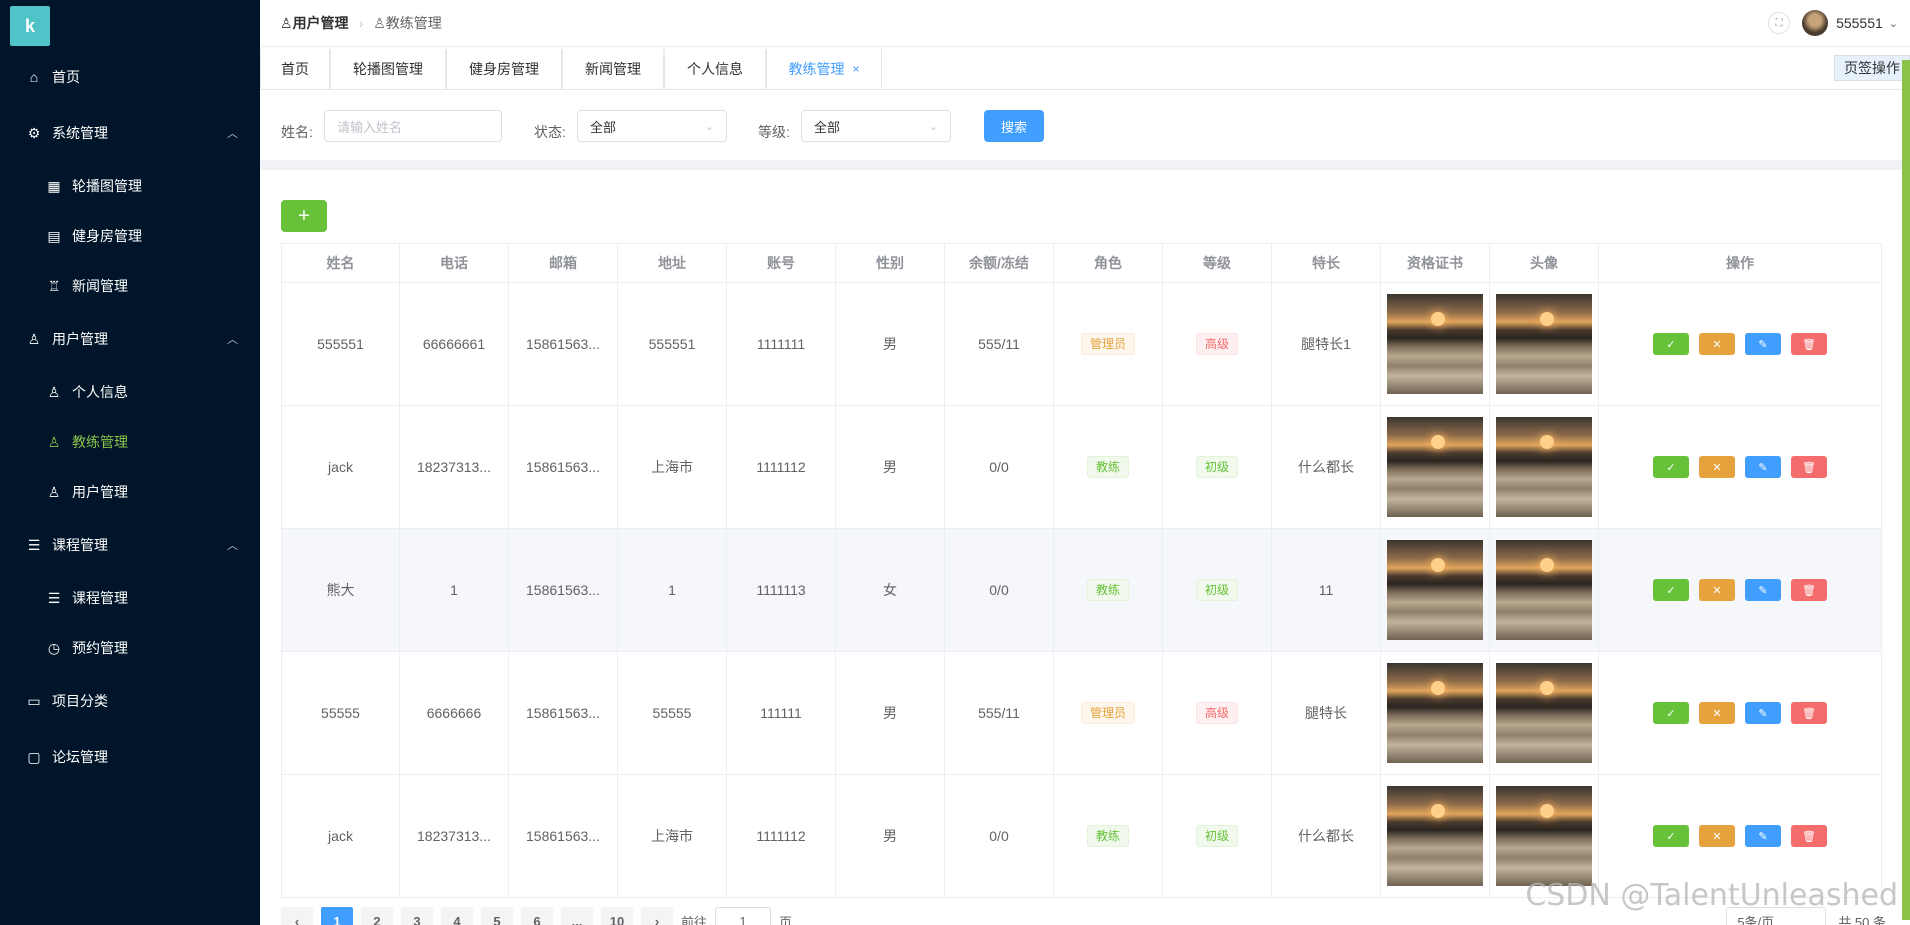 The height and width of the screenshot is (925, 1910). I want to click on tab-ops-button: 页签操作, so click(1872, 68).